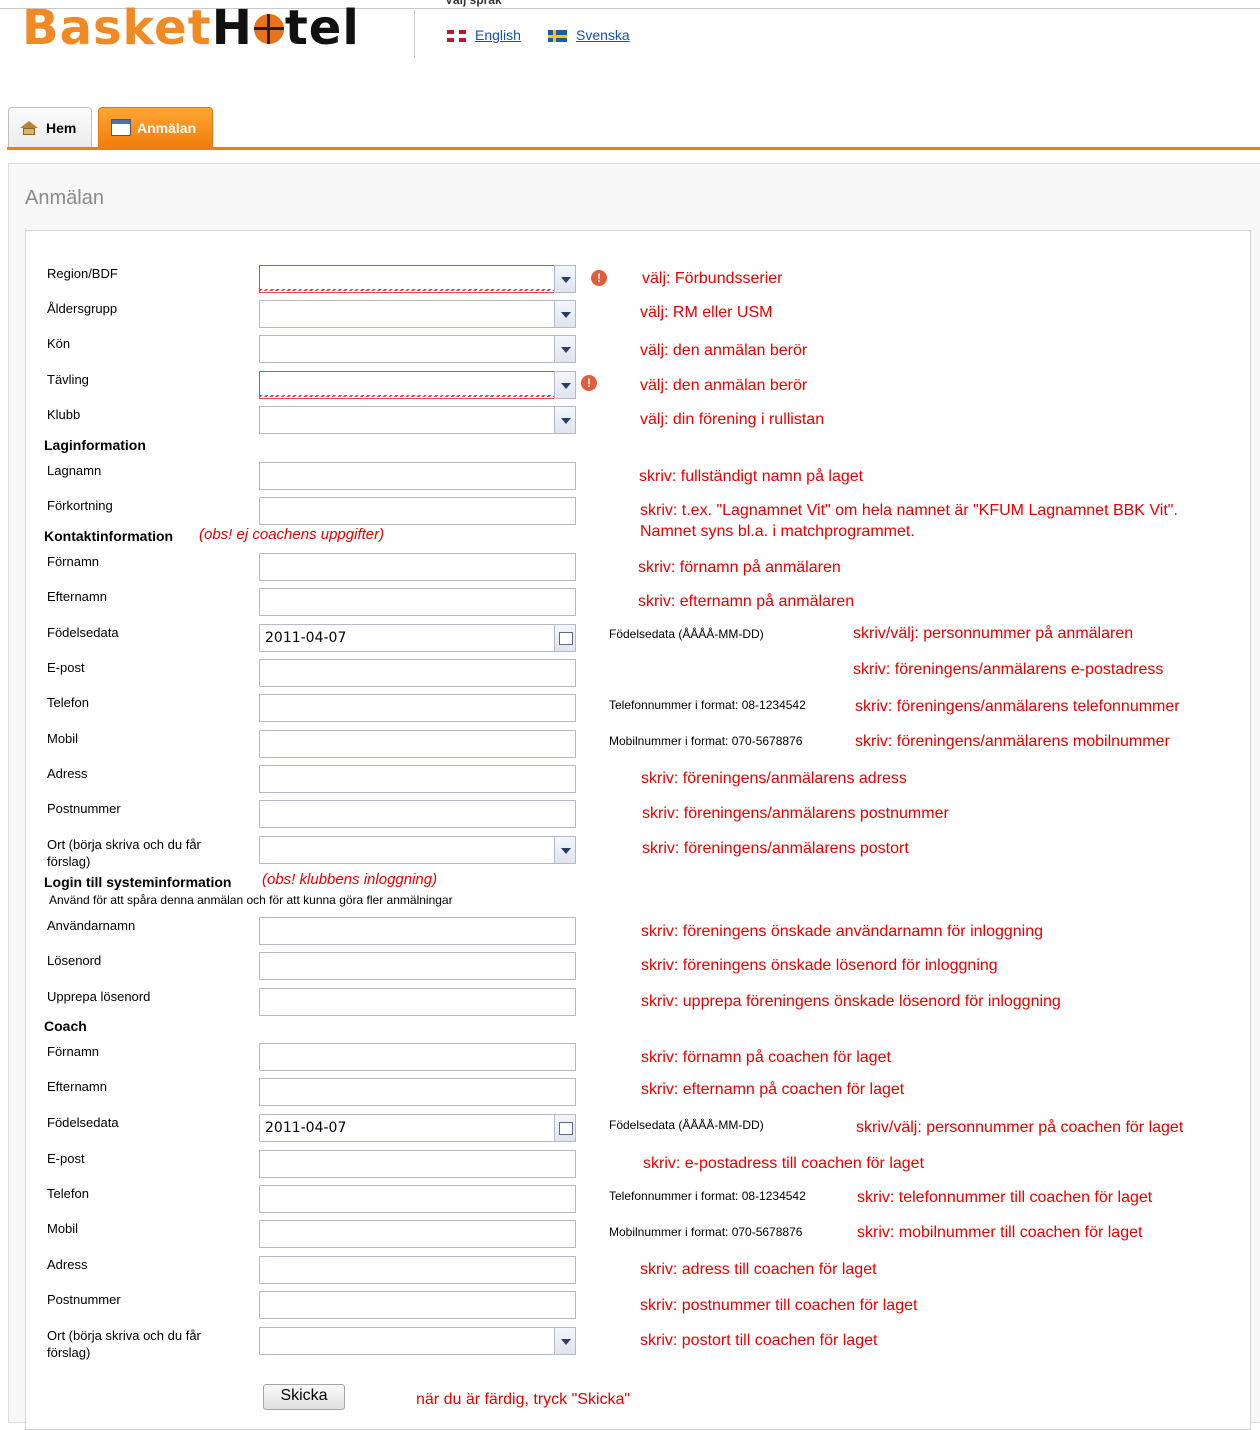 The image size is (1260, 1430). I want to click on kontakt-postnummer-input, so click(417, 814).